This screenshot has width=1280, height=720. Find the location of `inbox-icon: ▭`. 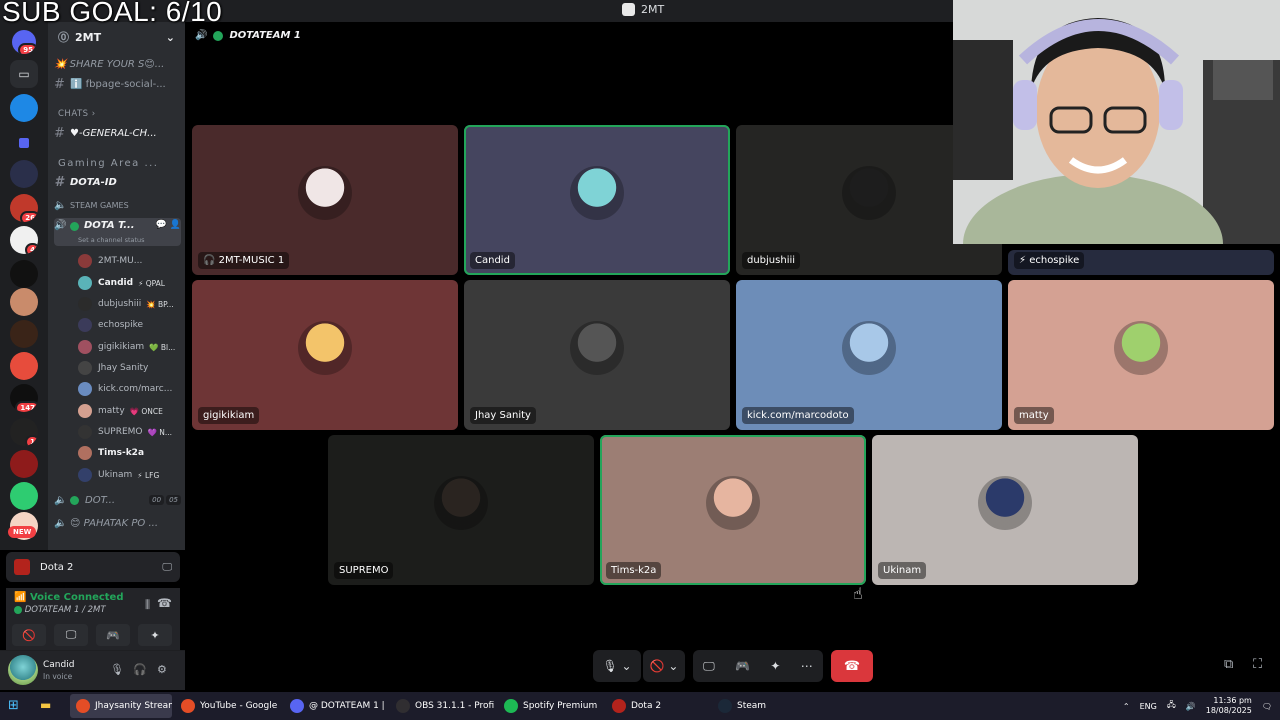

inbox-icon: ▭ is located at coordinates (24, 74).